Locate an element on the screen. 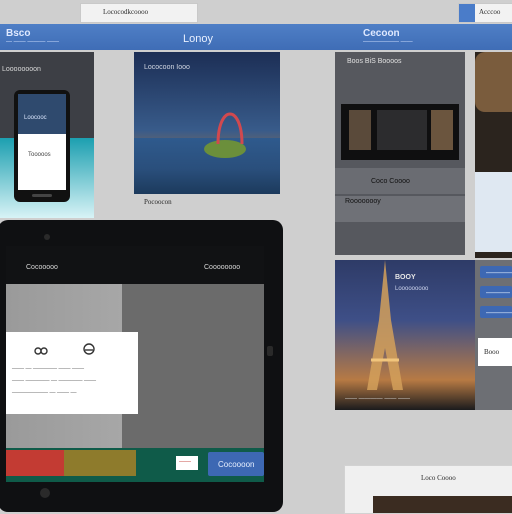 This screenshot has height=514, width=512. tablet-card-line-2: —— ———— — ———— —— is located at coordinates (54, 381).